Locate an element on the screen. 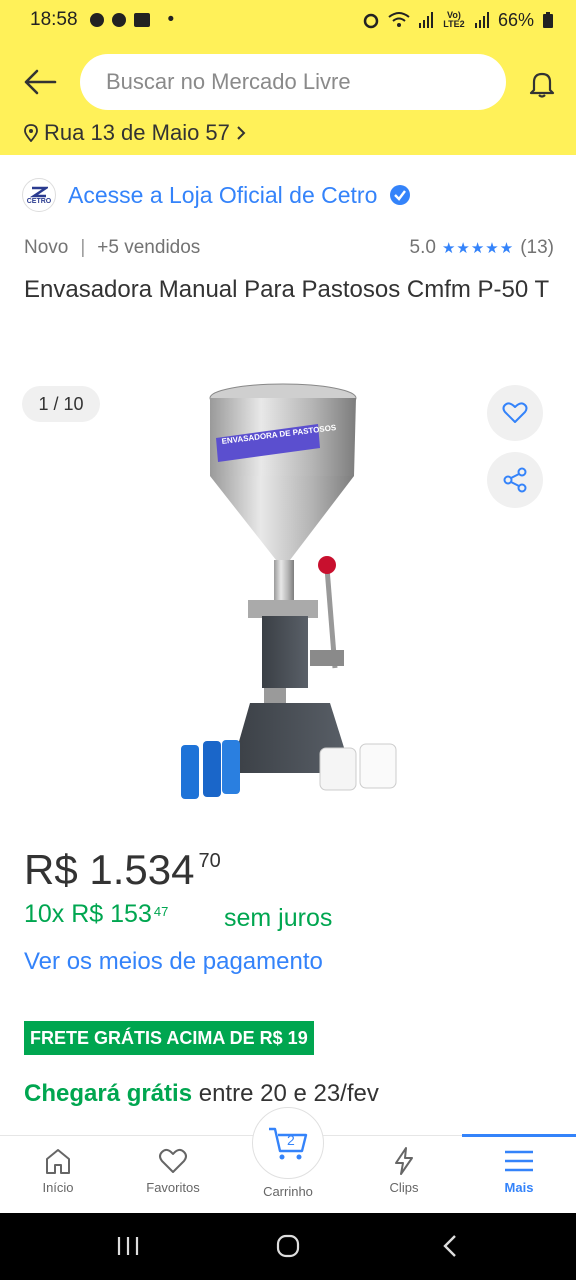 The image size is (576, 1280). recent-apps-button is located at coordinates (128, 1246).